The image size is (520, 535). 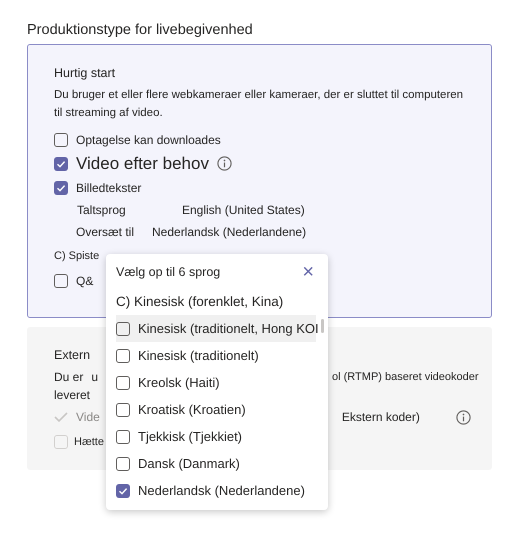 What do you see at coordinates (229, 232) in the screenshot?
I see `setting-value: Nederlandsk (Nederlandene)` at bounding box center [229, 232].